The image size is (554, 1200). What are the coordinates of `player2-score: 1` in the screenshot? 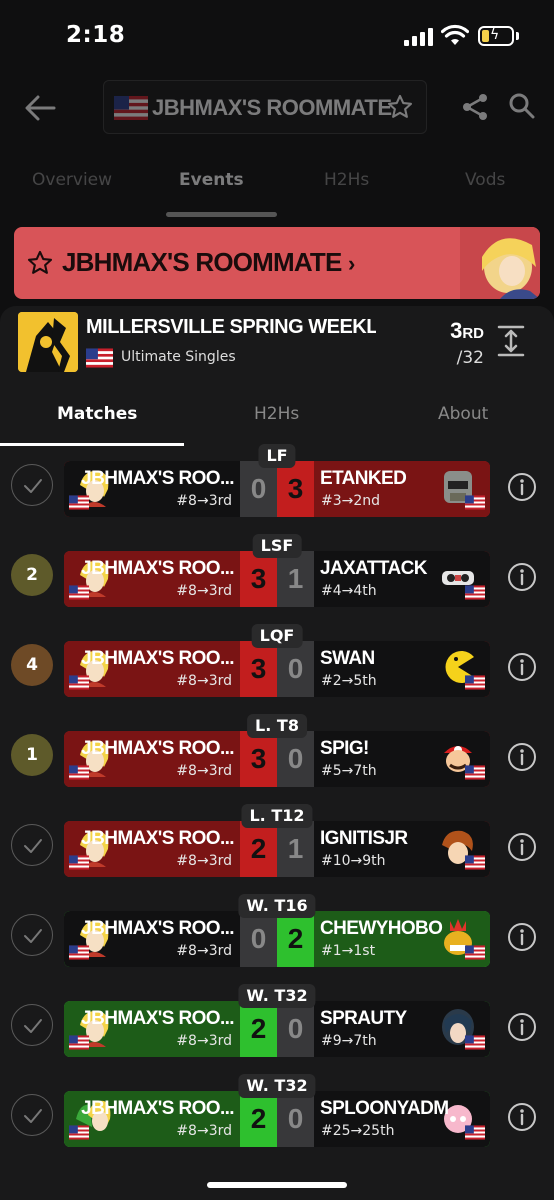 It's located at (295, 849).